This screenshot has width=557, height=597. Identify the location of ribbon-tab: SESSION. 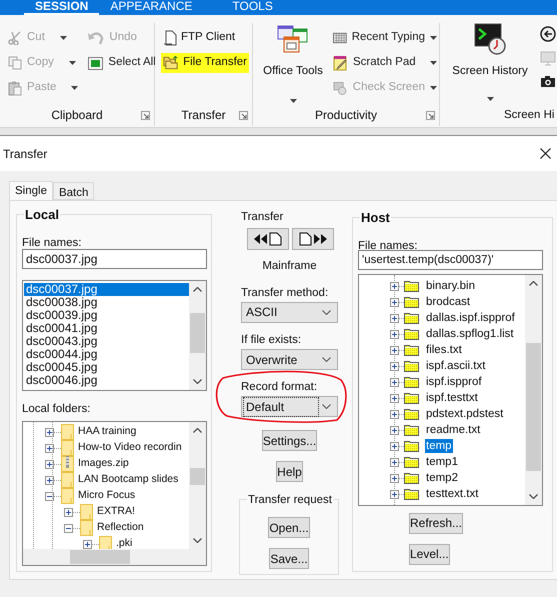
(62, 7).